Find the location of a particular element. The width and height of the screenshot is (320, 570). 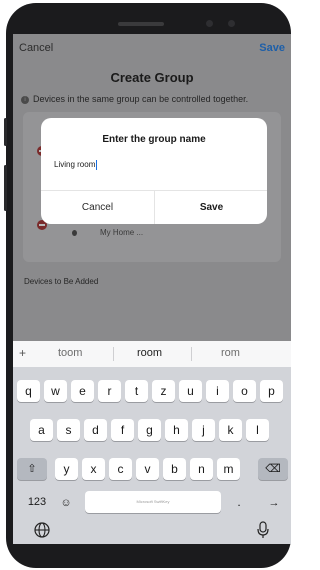

letter-key: t is located at coordinates (136, 391).